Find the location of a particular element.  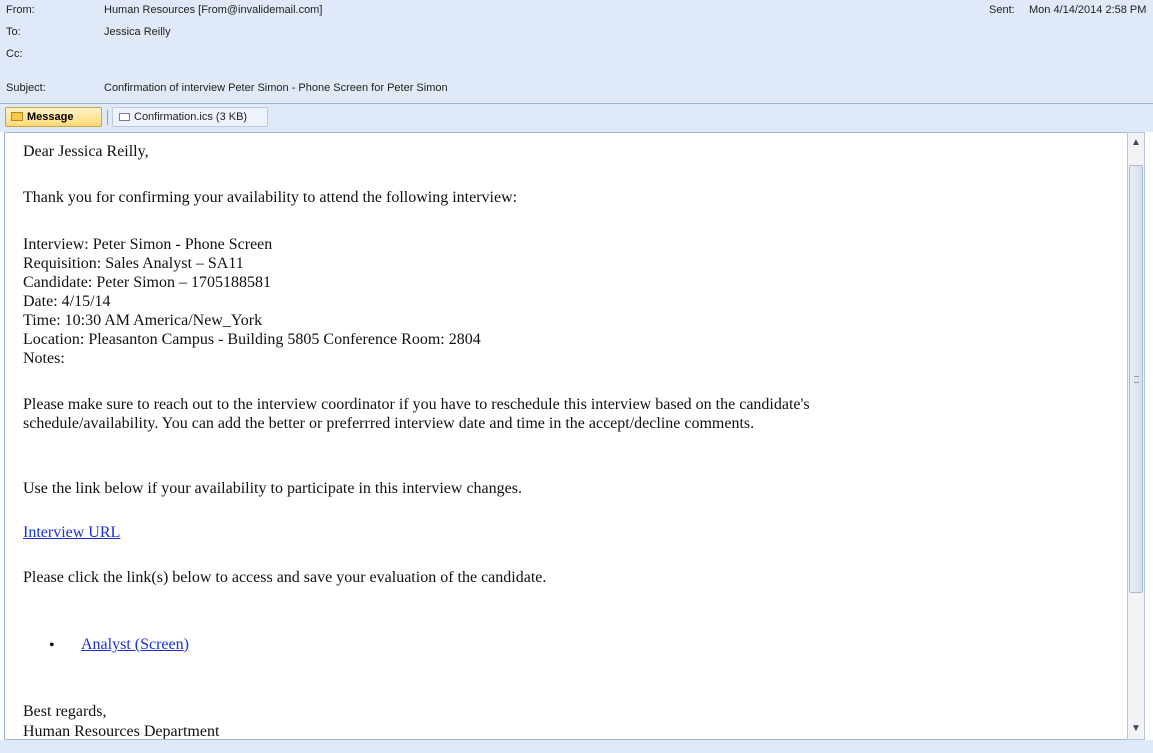

sent-value: Mon 4/14/2014 2:58 PM is located at coordinates (1088, 10).